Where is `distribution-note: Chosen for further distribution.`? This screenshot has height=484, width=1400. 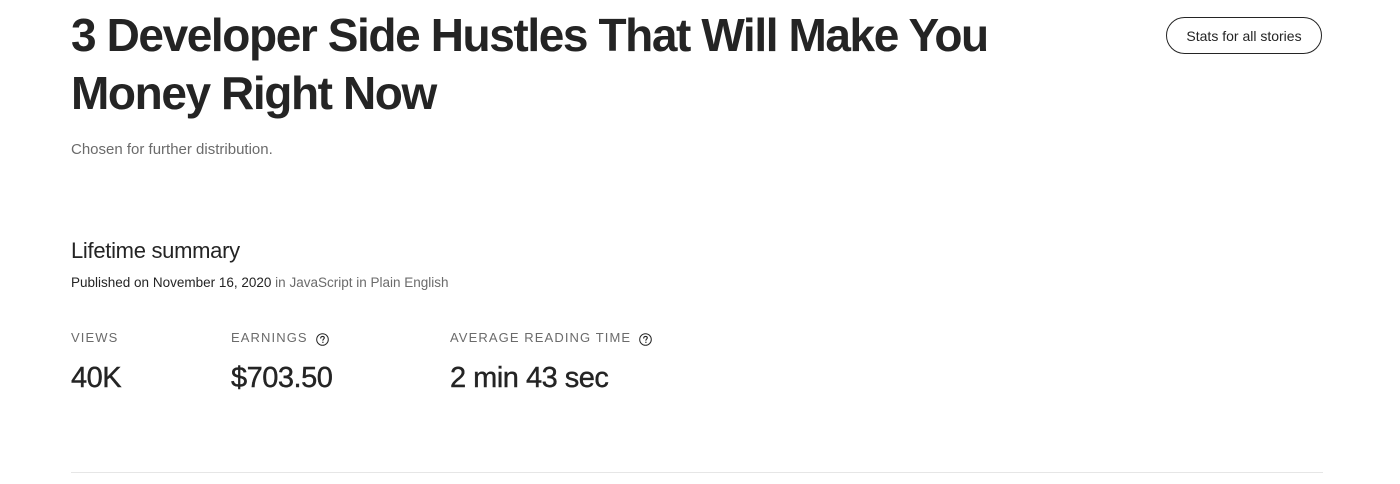 distribution-note: Chosen for further distribution. is located at coordinates (172, 149).